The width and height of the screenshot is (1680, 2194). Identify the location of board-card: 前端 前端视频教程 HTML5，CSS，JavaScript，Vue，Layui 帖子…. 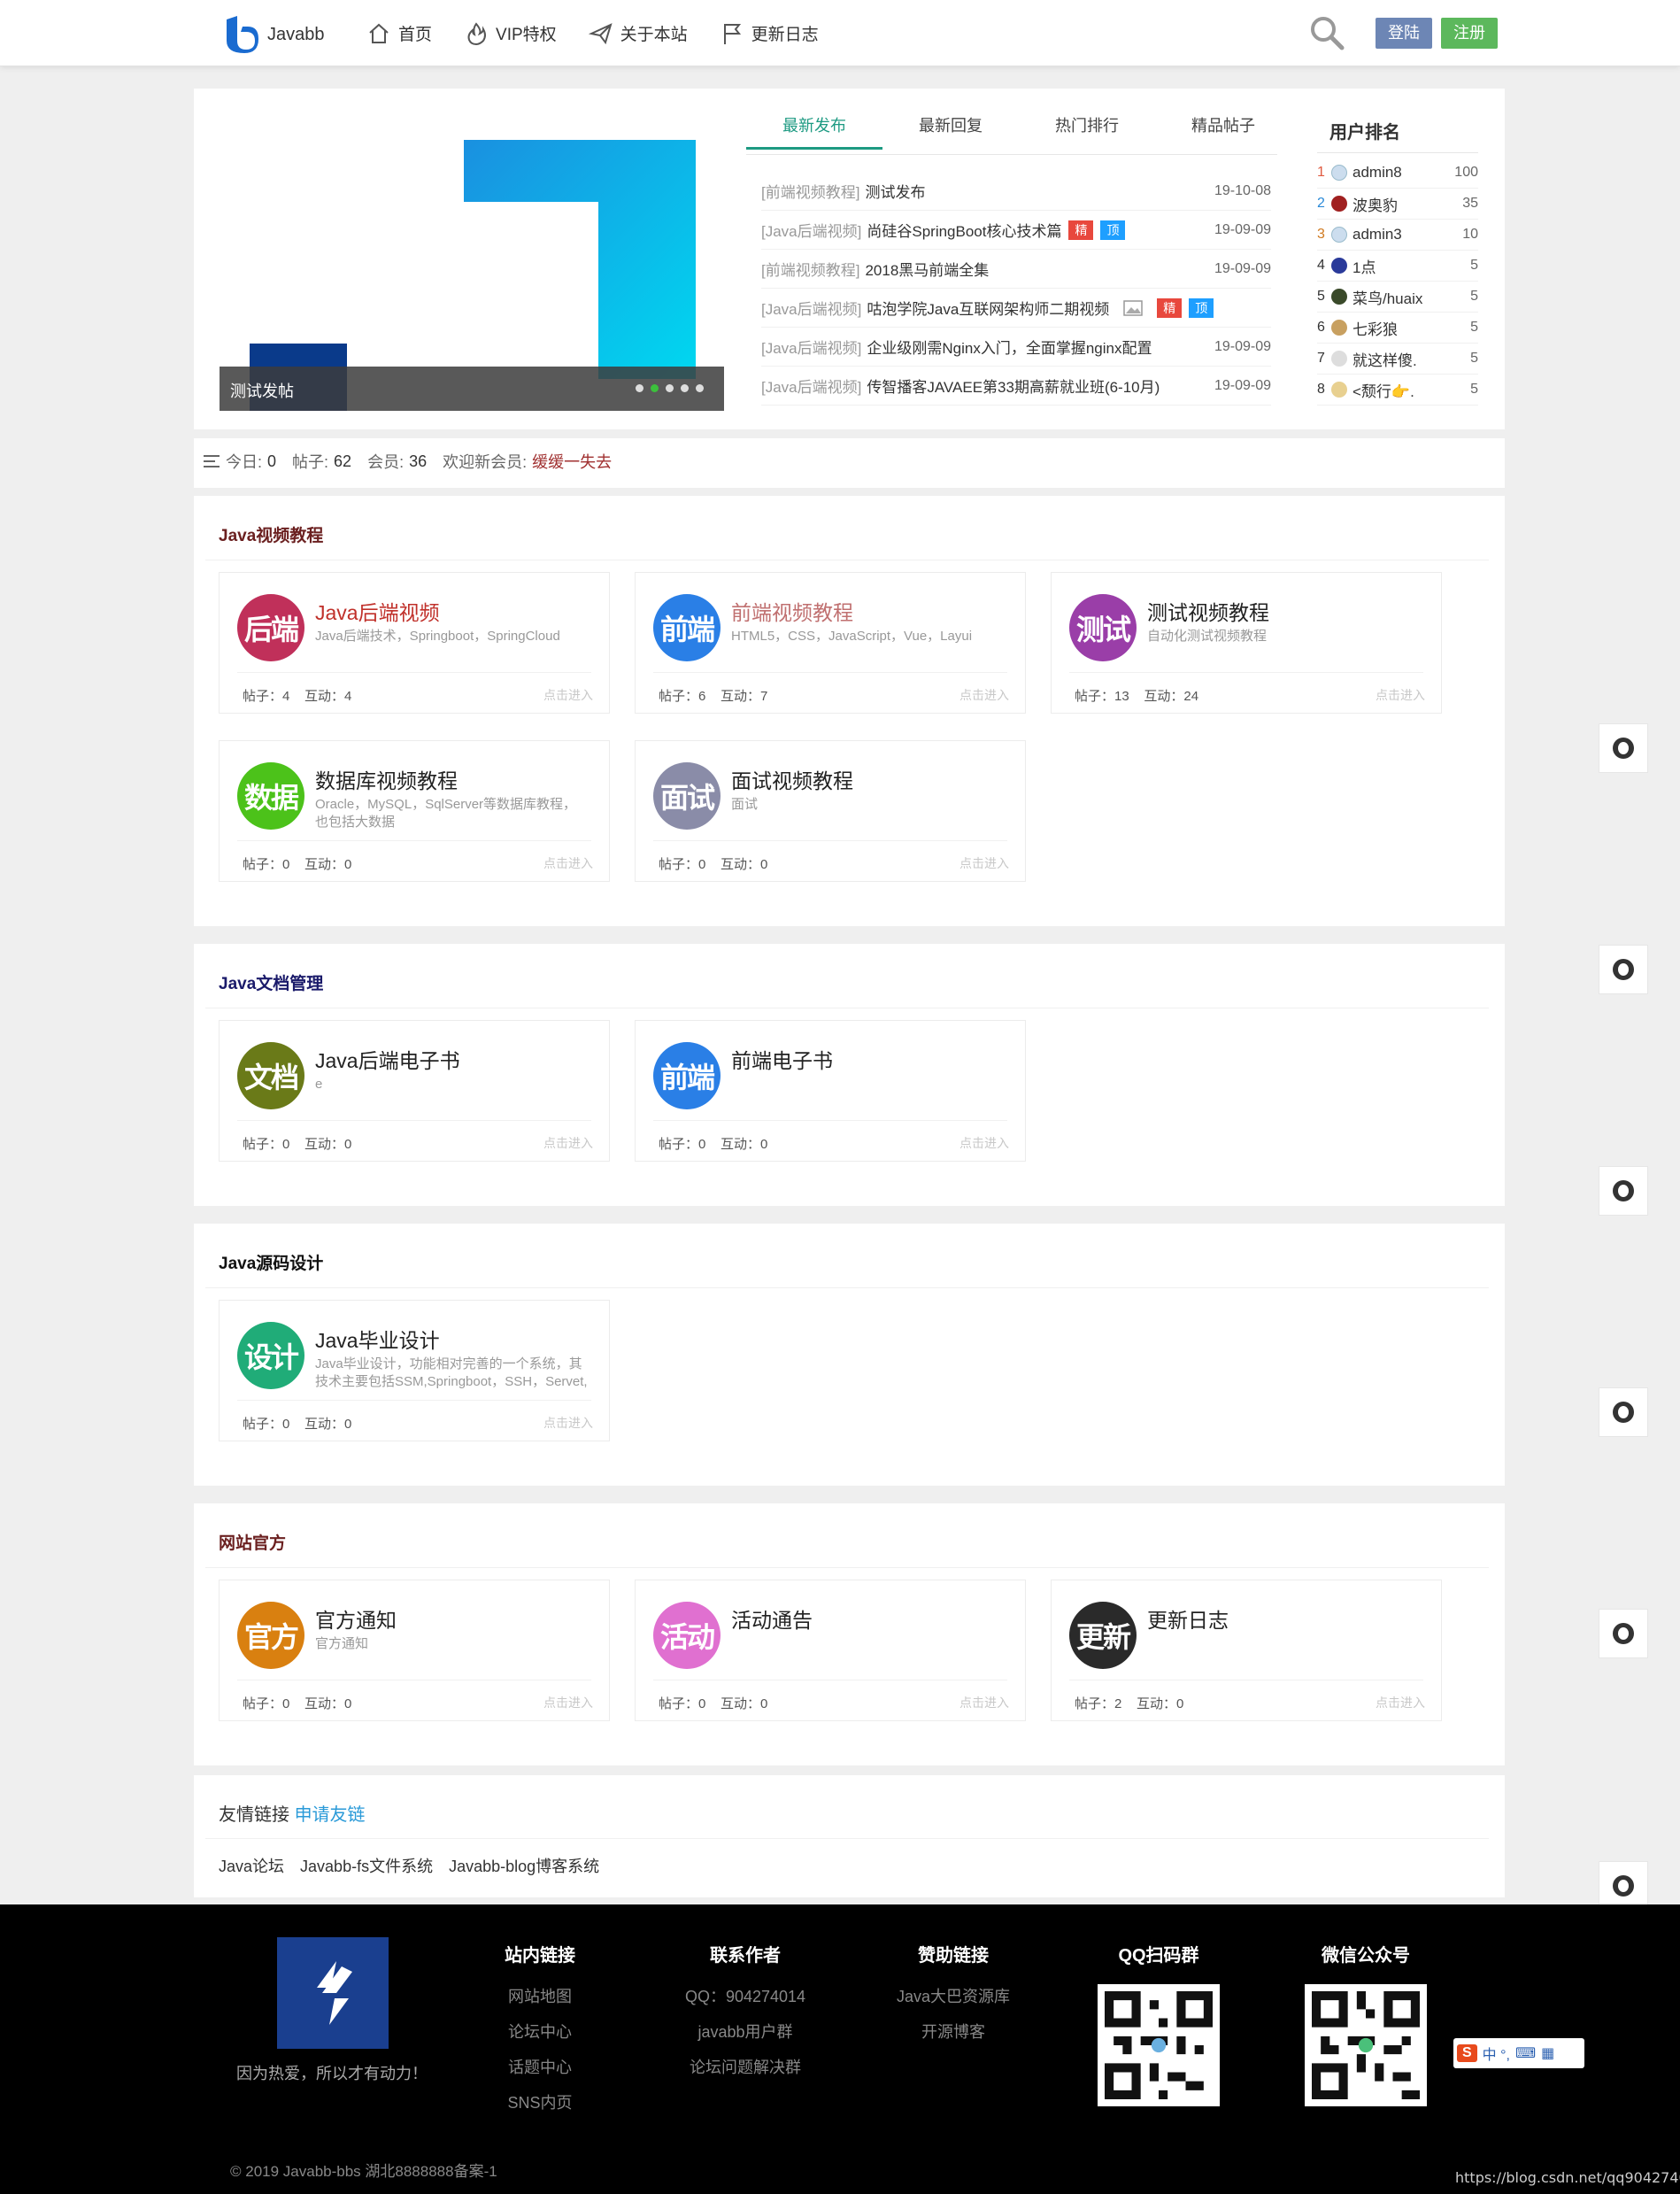
(830, 643).